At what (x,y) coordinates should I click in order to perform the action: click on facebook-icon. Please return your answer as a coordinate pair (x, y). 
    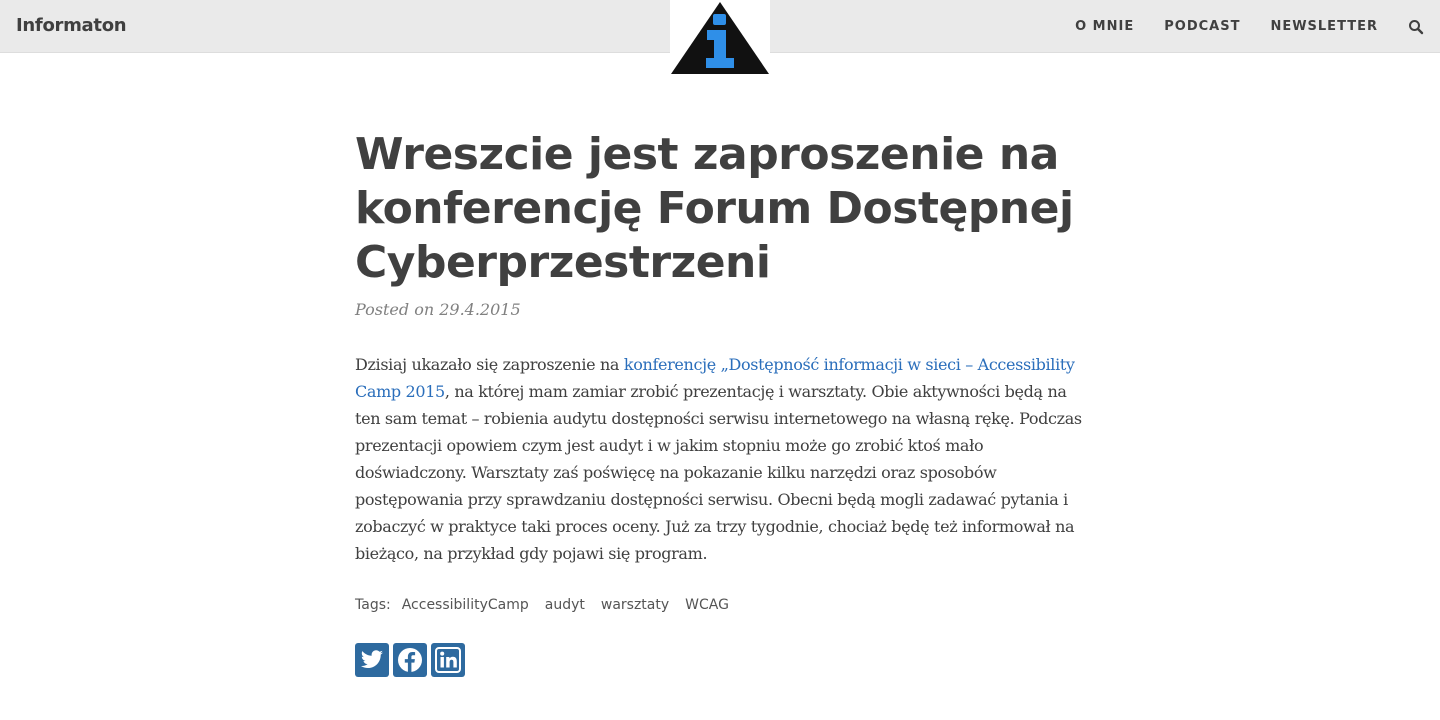
    Looking at the image, I should click on (410, 660).